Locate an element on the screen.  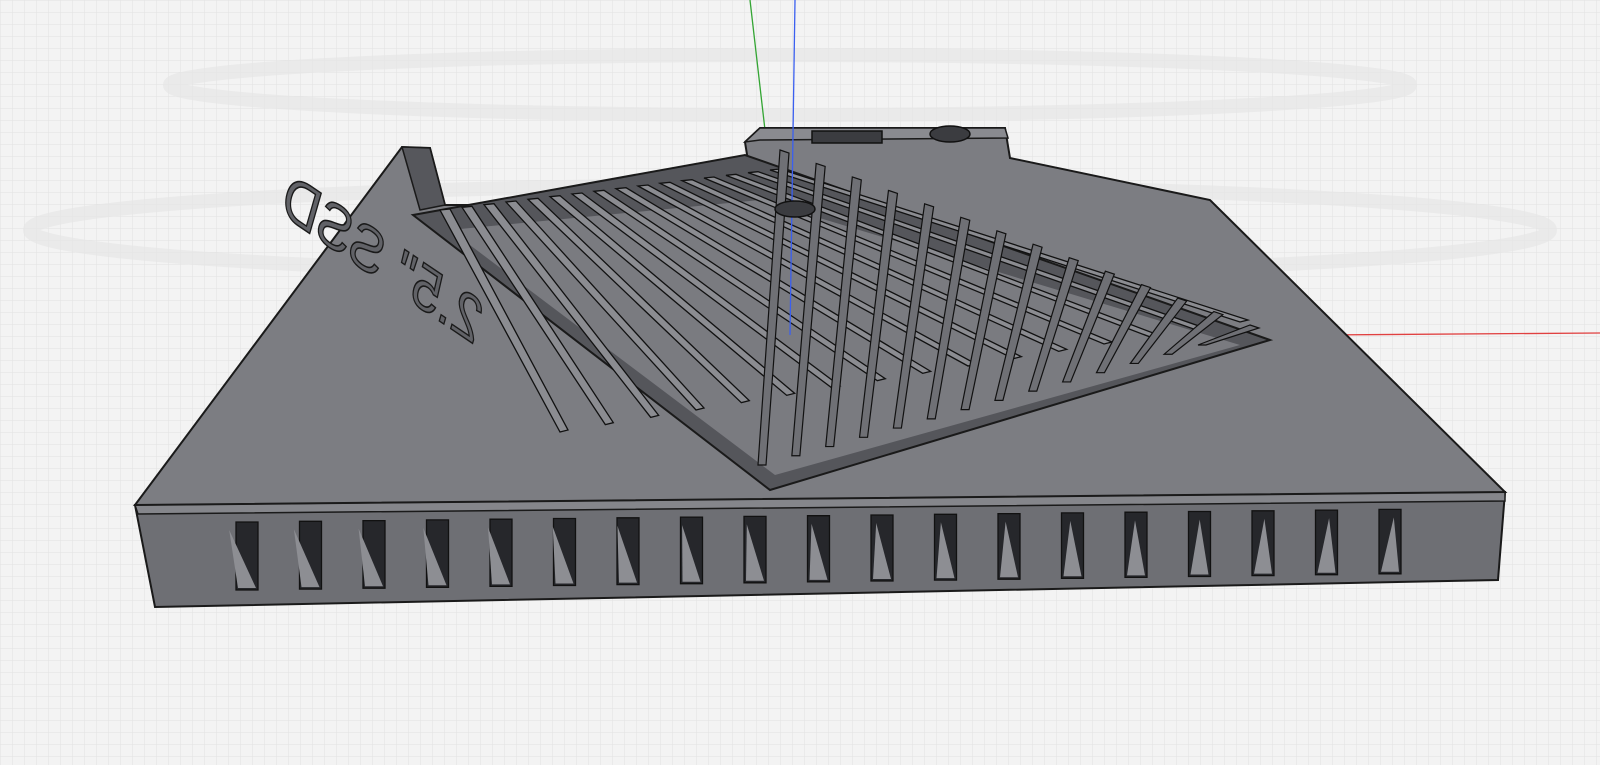
rear-port-slot is located at coordinates (847, 137).